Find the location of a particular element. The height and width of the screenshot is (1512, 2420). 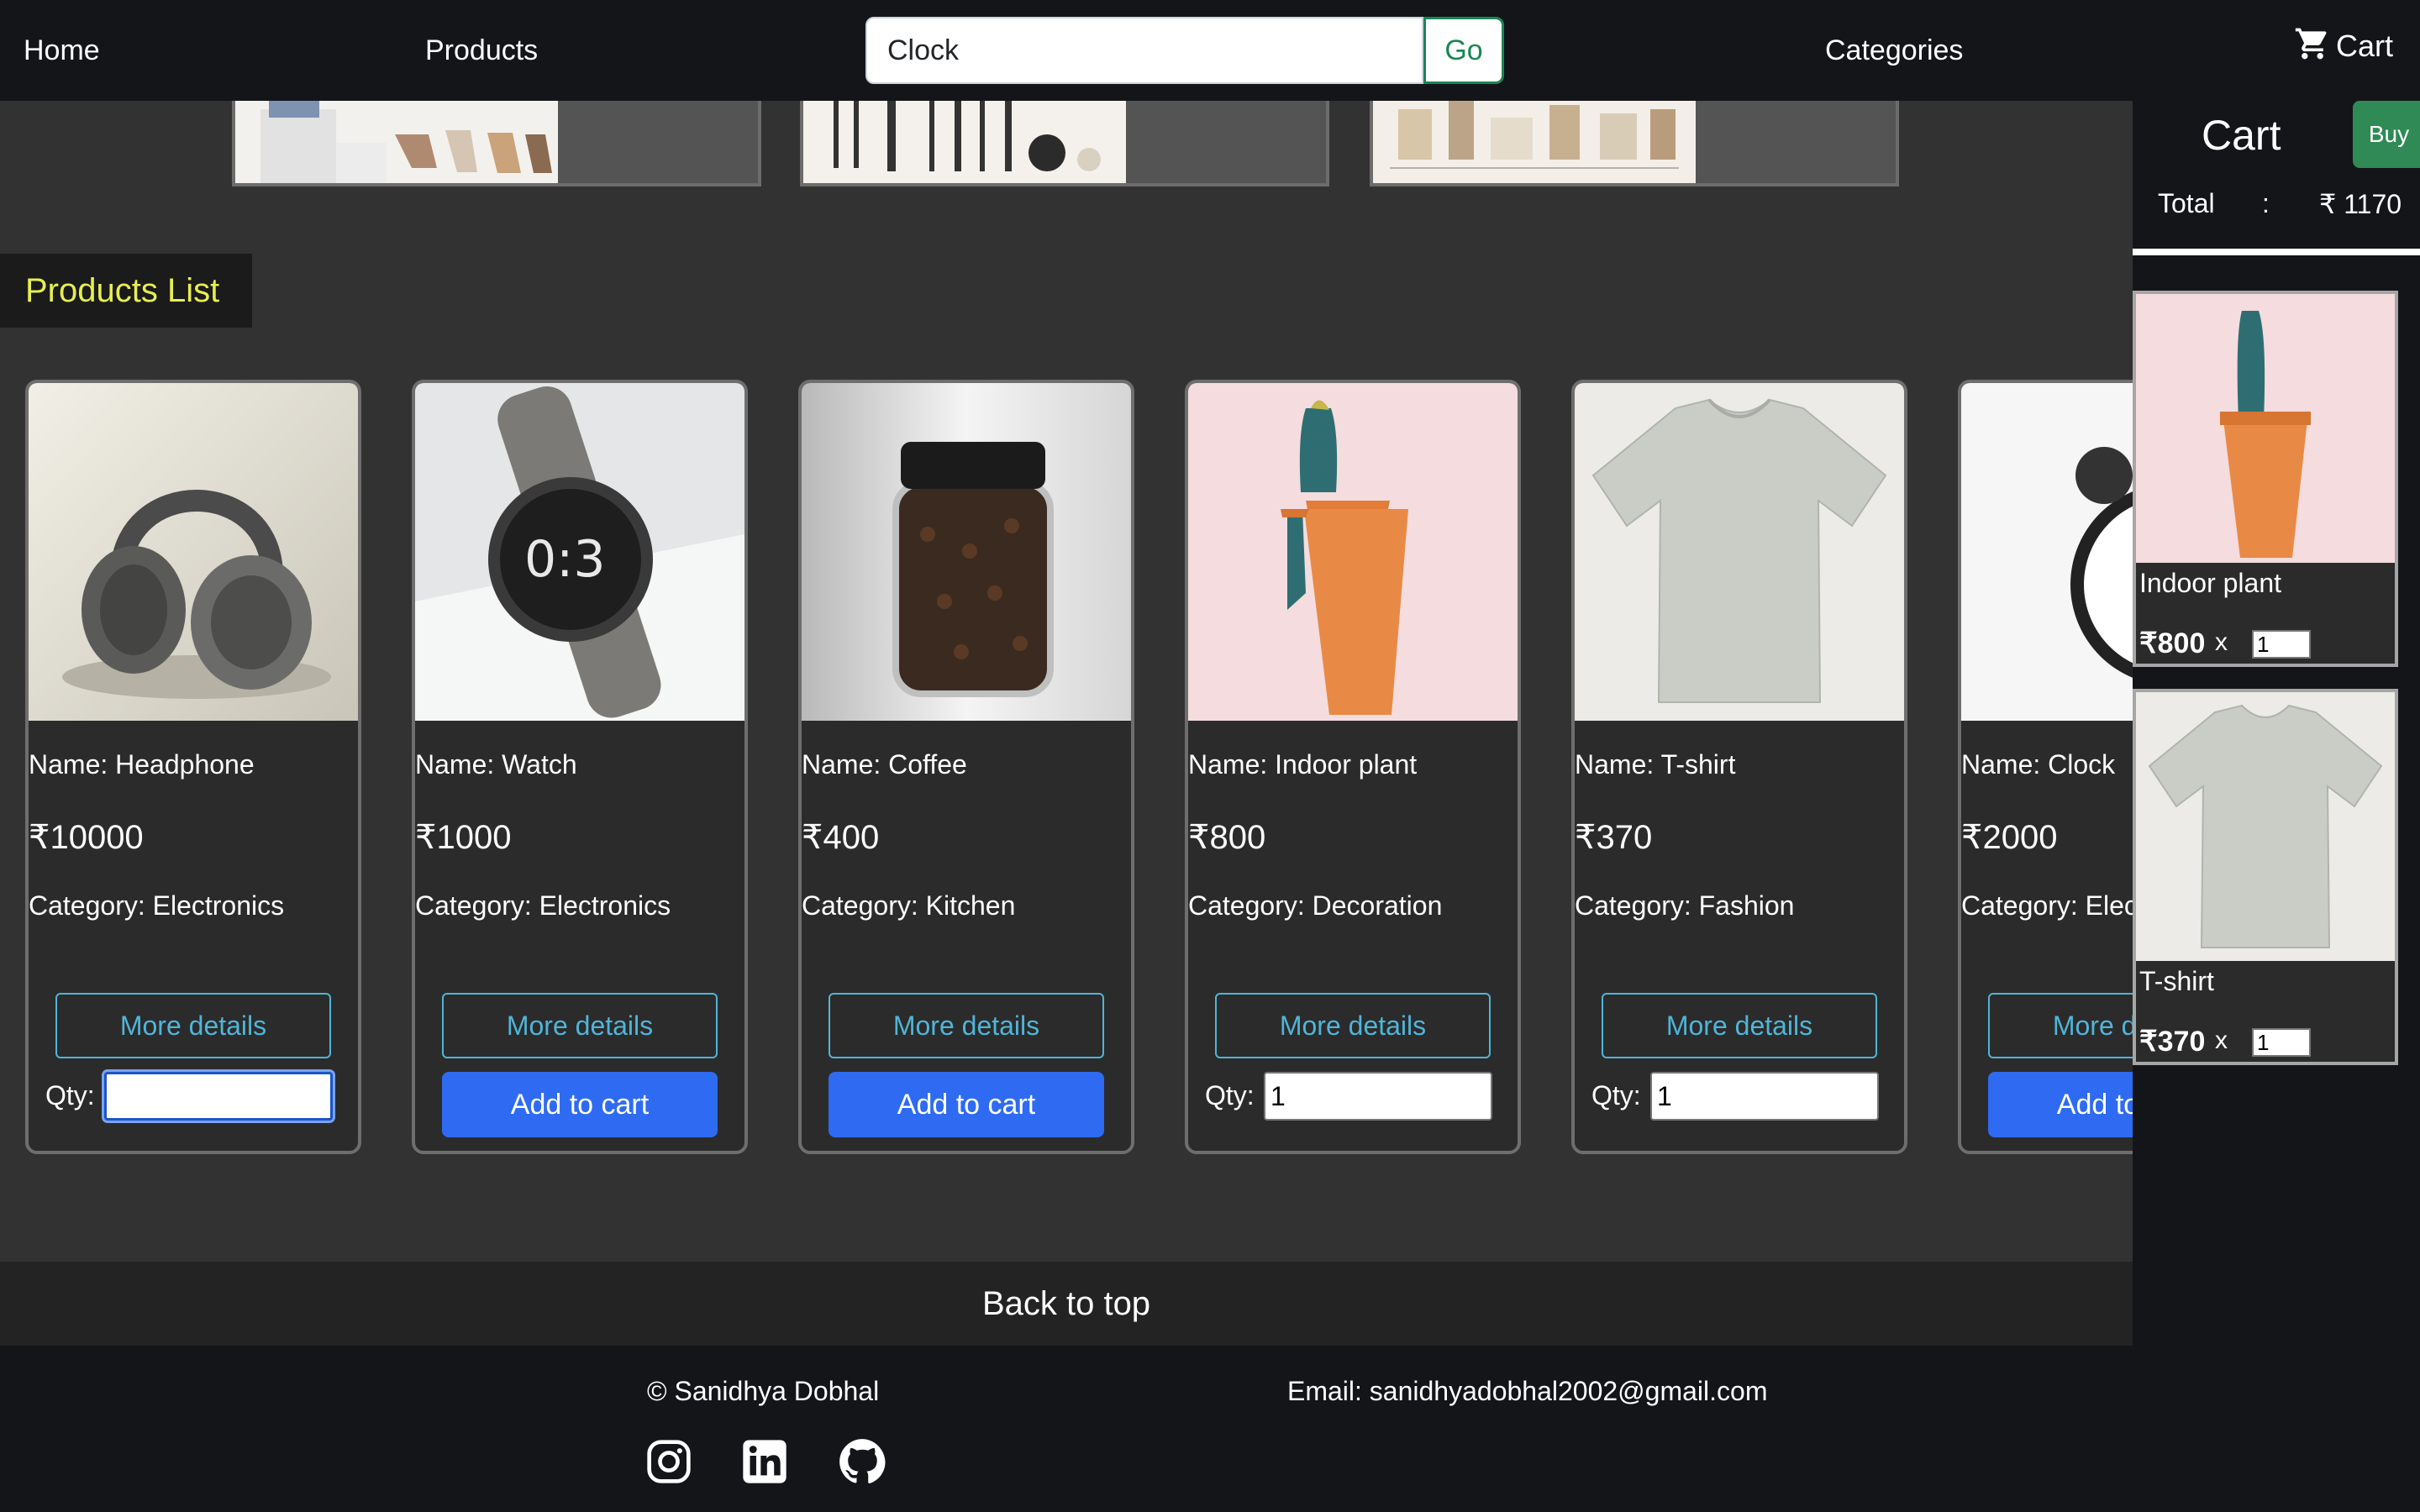

product-image-indoor-plant is located at coordinates (1353, 552).